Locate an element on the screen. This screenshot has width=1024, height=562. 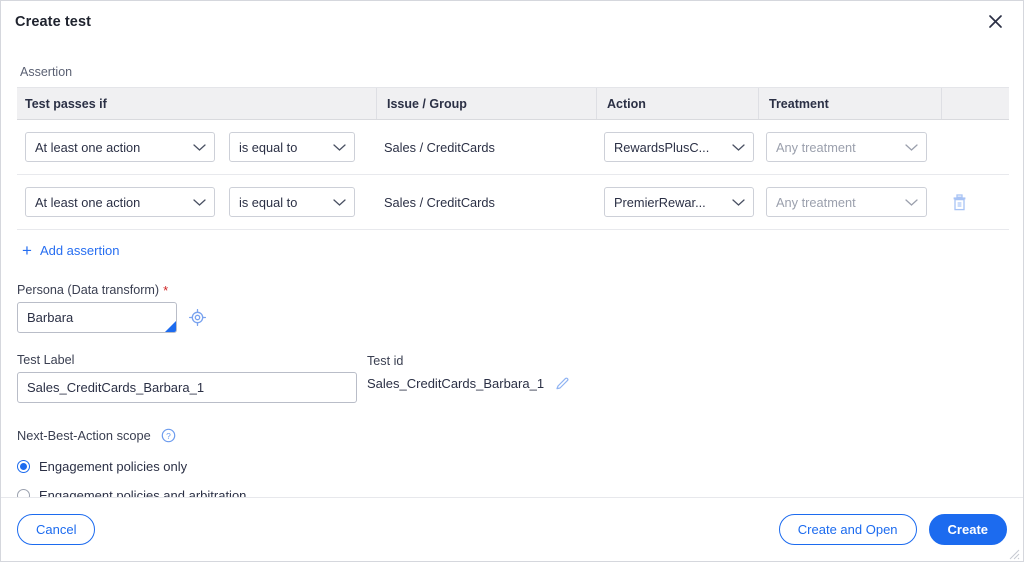
test-label-field: Test Label Sales_CreditCards_Barbara_1 is located at coordinates (192, 378).